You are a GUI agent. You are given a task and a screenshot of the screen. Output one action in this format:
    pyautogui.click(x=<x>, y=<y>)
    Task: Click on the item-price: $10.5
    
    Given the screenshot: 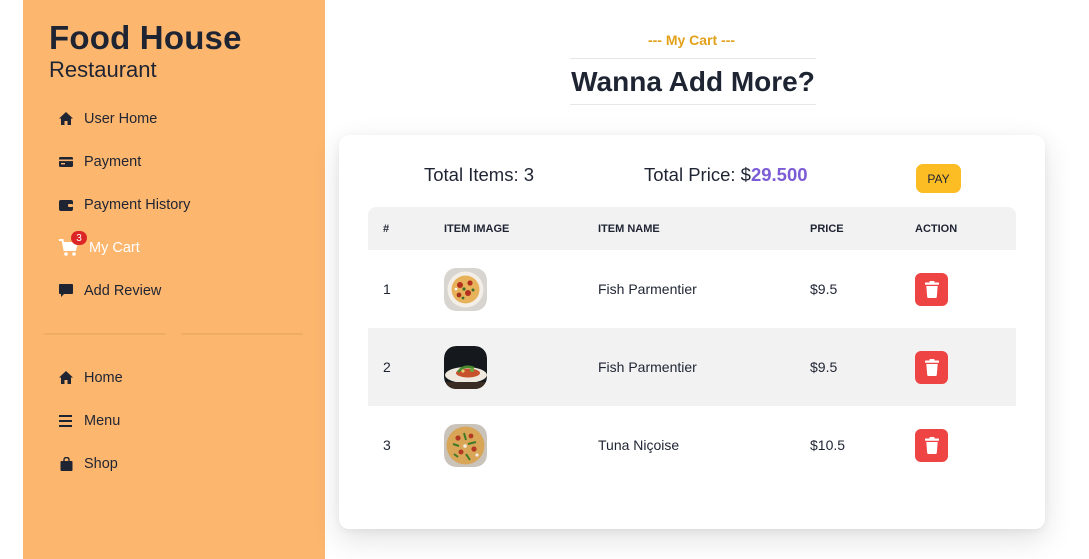 What is the action you would take?
    pyautogui.click(x=828, y=445)
    